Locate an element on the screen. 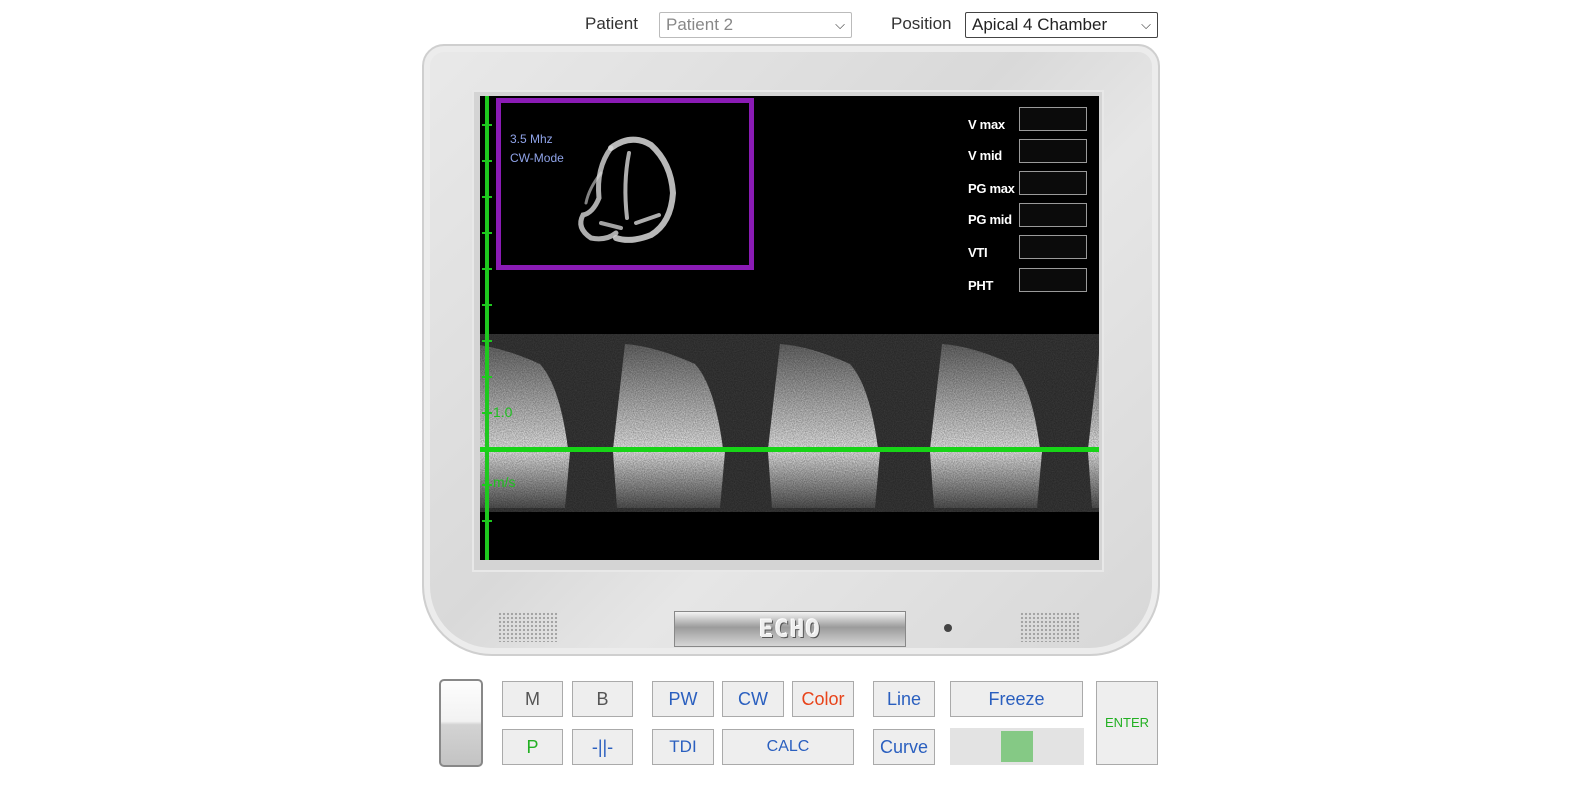  axis-unit-label: m/s is located at coordinates (504, 482).